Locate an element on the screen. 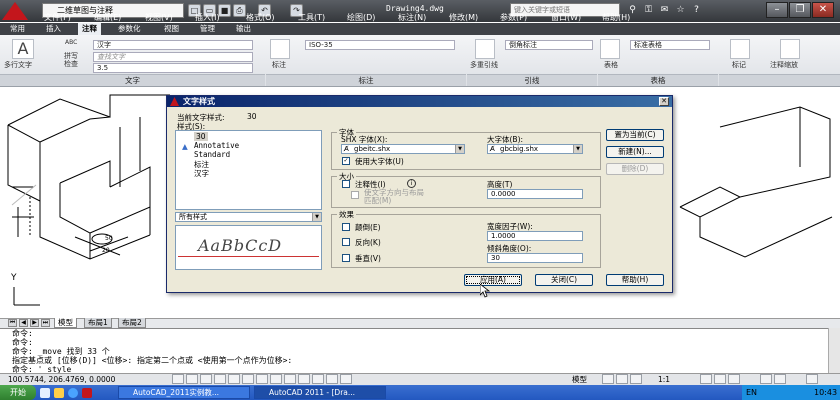 The height and width of the screenshot is (400, 840). spell-check-button: 拼写 检查 is located at coordinates (73, 60).